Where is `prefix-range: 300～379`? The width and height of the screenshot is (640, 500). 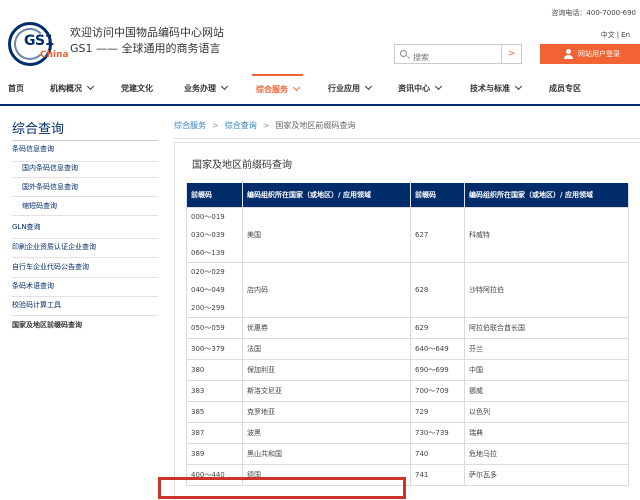 prefix-range: 300～379 is located at coordinates (208, 348).